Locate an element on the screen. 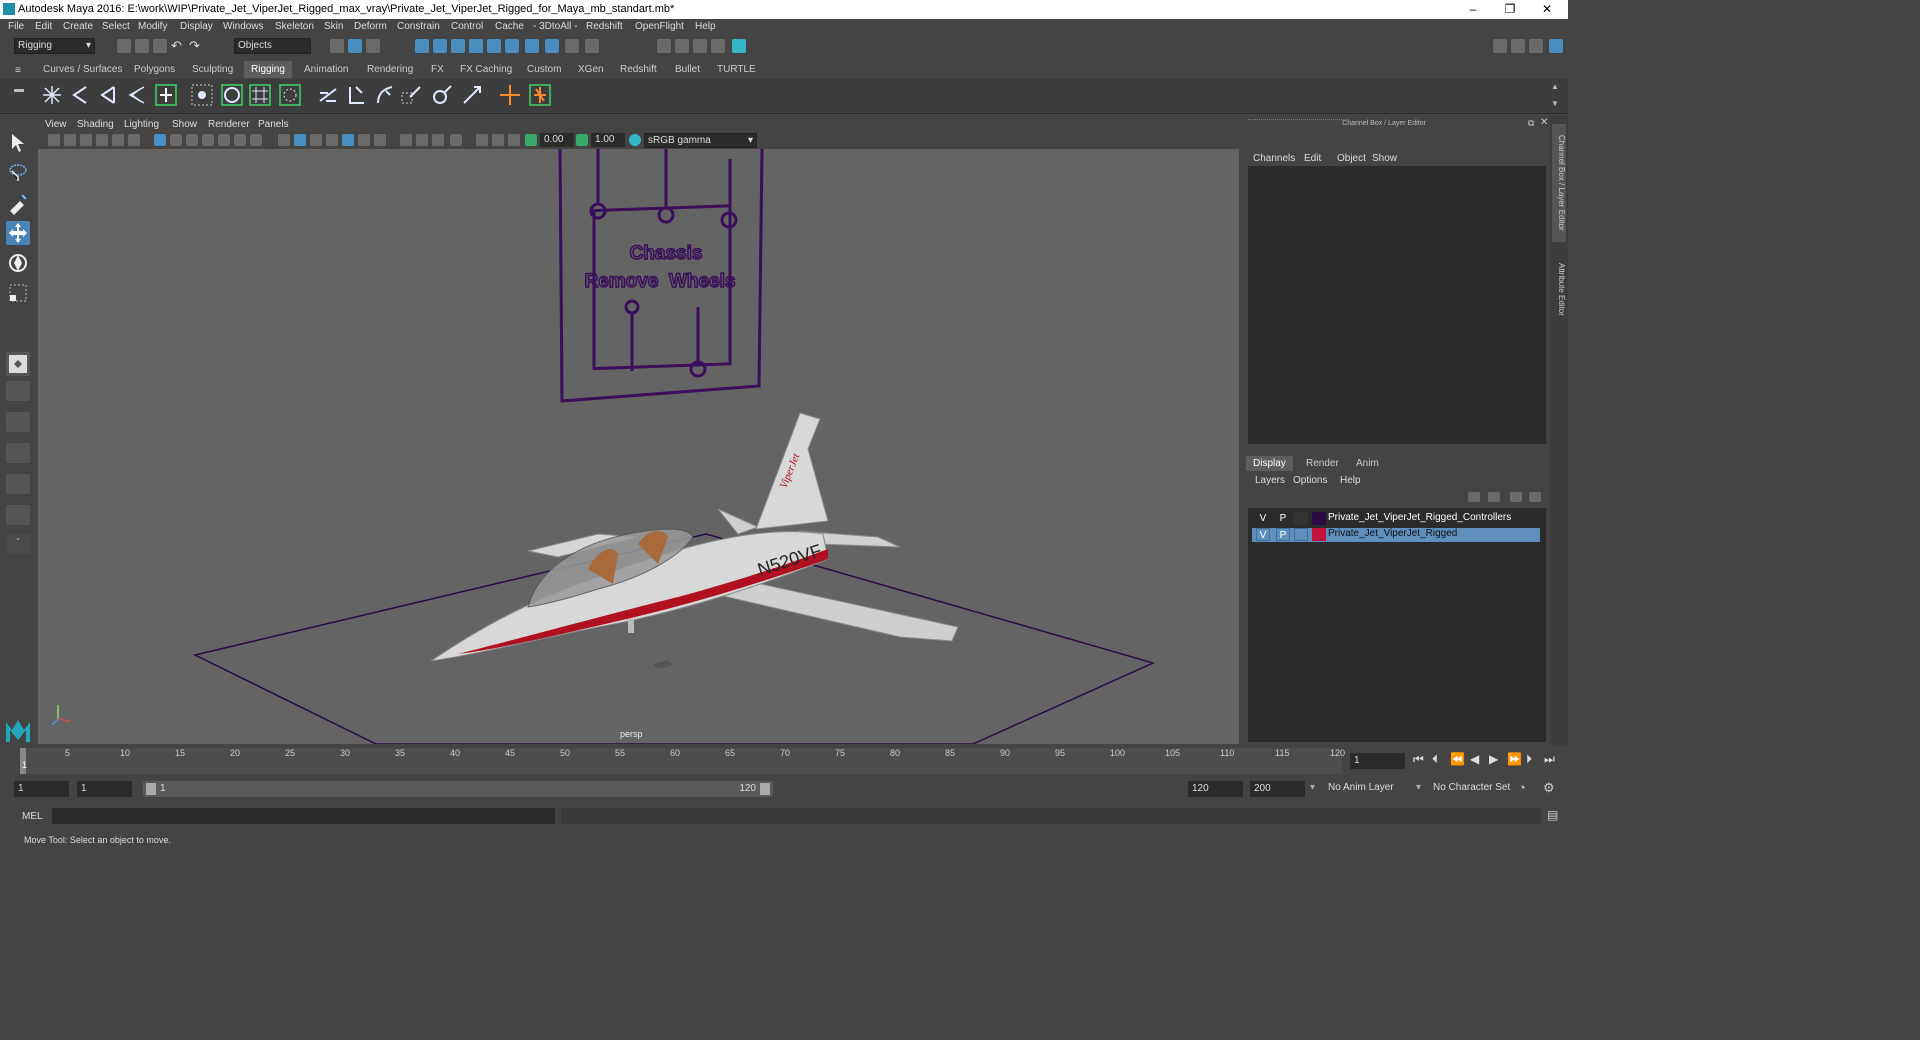 Image resolution: width=1920 pixels, height=1040 pixels. wireframe-icon is located at coordinates (284, 140).